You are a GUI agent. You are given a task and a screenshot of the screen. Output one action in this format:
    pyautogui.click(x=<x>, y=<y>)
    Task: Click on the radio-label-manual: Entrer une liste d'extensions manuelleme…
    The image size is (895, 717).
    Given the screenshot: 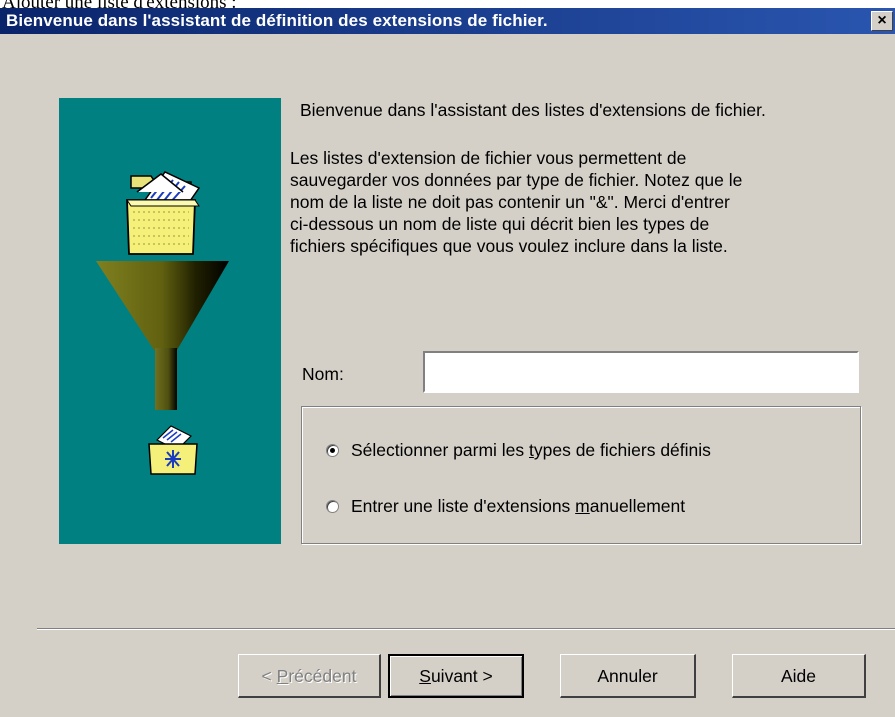 What is the action you would take?
    pyautogui.click(x=518, y=506)
    